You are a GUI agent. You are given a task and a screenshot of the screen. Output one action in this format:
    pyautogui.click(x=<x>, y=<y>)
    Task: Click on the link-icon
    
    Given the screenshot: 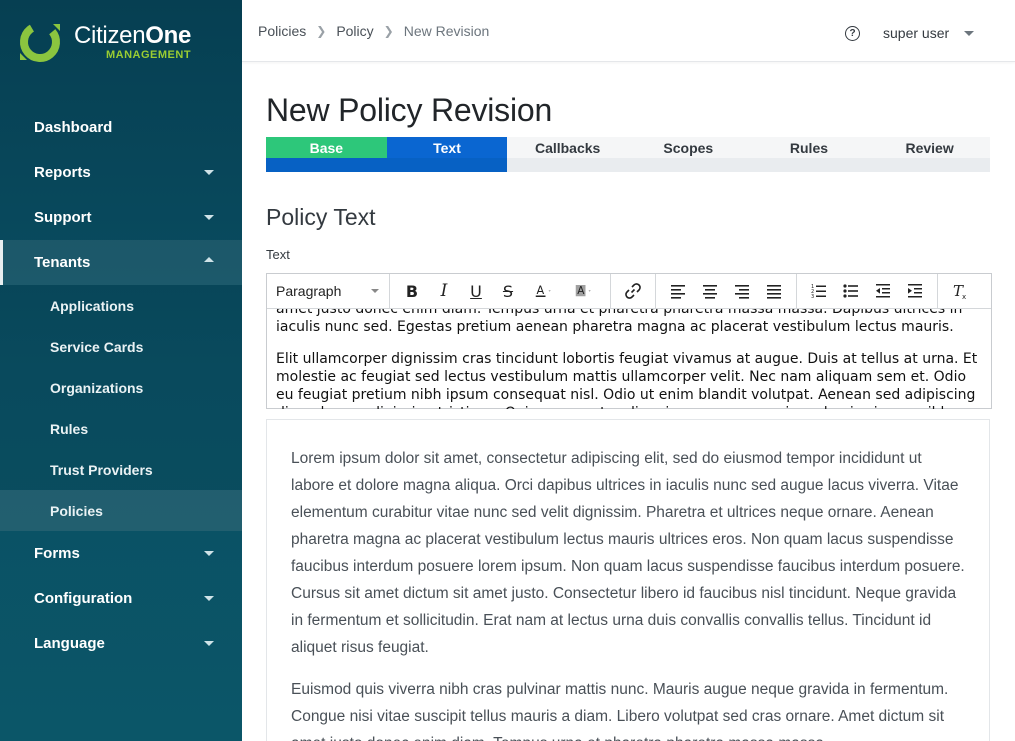 What is the action you would take?
    pyautogui.click(x=633, y=291)
    